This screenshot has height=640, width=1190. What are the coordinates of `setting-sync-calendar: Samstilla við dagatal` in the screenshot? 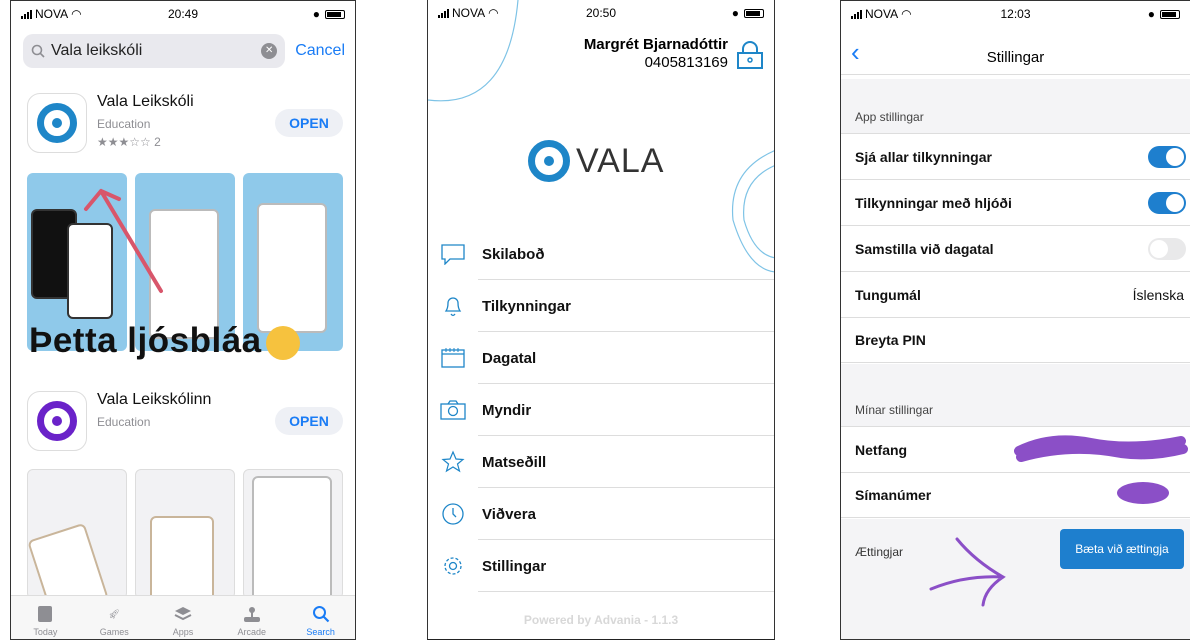 It's located at (1015, 248).